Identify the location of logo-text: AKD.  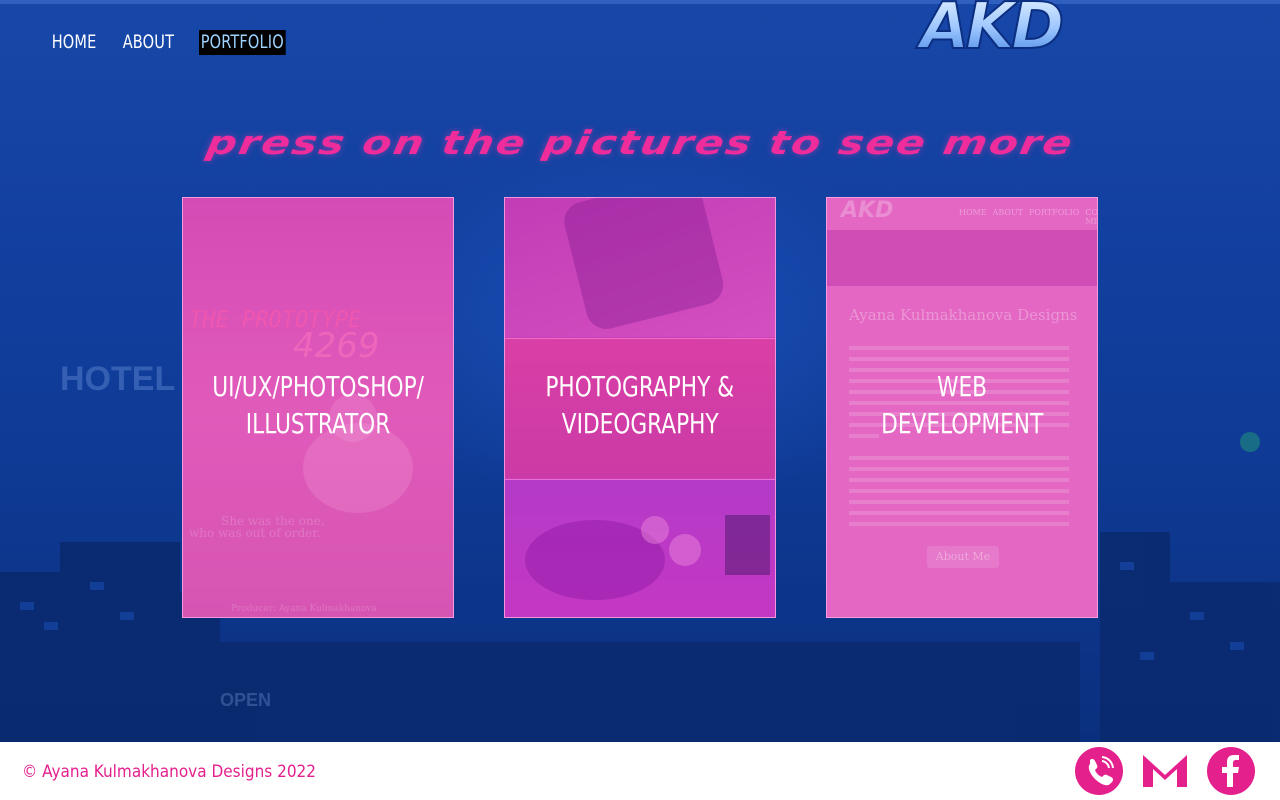
(988, 32).